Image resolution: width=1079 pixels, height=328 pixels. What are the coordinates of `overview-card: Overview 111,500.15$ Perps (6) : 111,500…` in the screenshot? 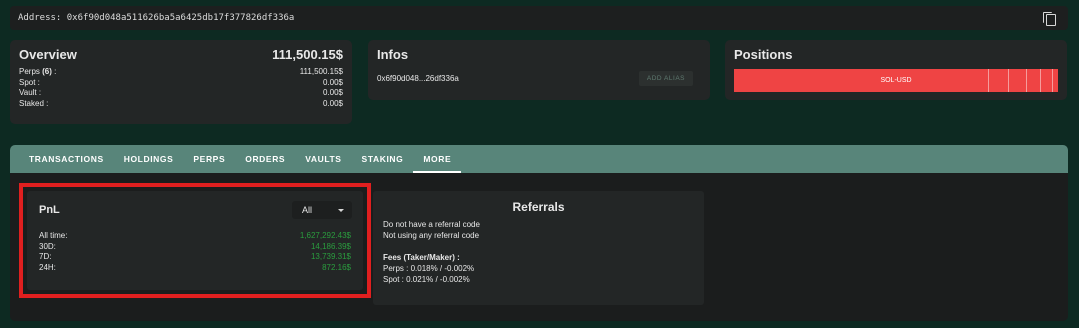 It's located at (181, 82).